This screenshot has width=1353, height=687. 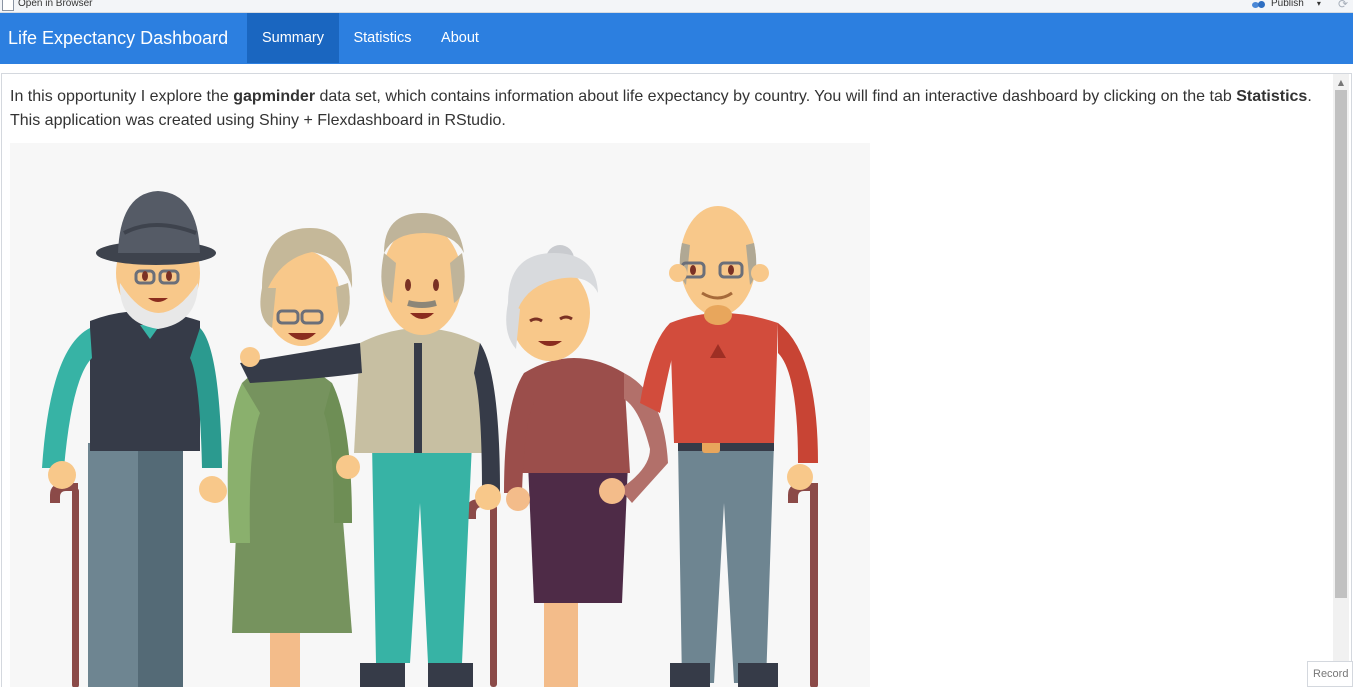 I want to click on scrollbar-thumb, so click(x=1341, y=344).